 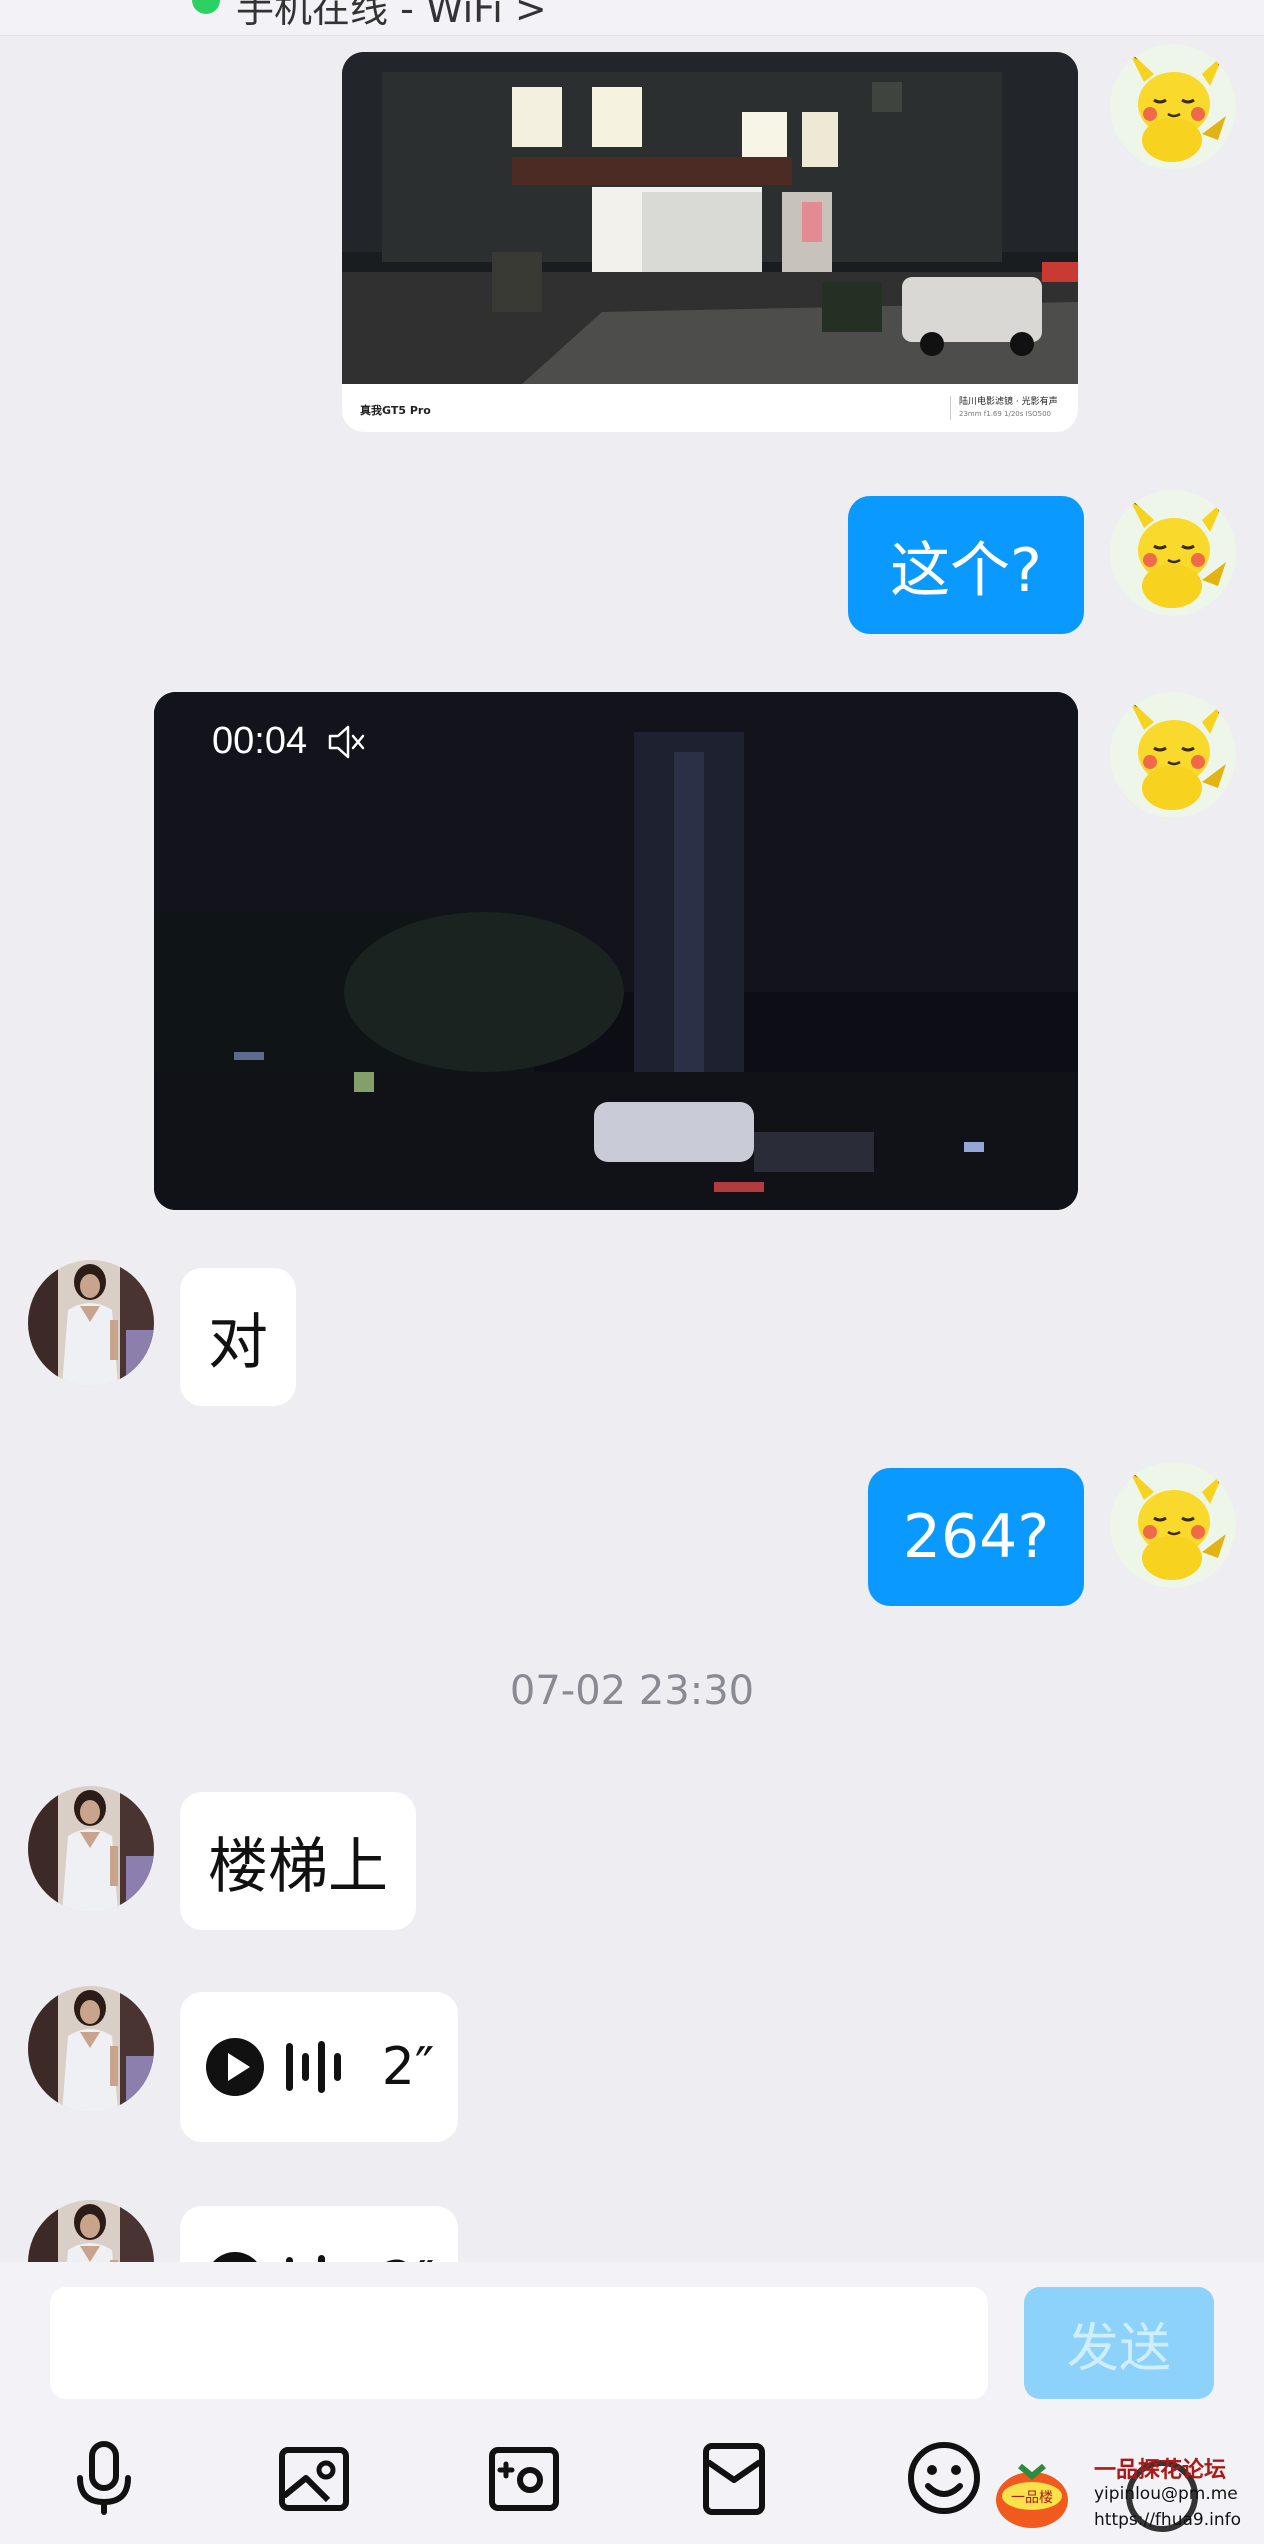 I want to click on video-duration: 00:04, so click(x=260, y=741).